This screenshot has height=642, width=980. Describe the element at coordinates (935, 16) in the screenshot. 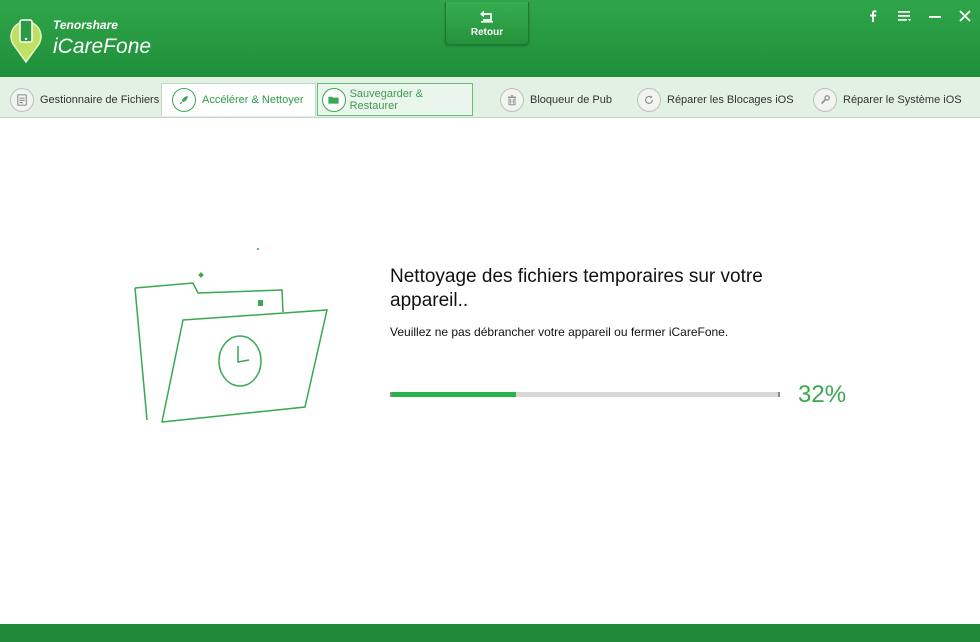

I see `minimize-icon` at that location.